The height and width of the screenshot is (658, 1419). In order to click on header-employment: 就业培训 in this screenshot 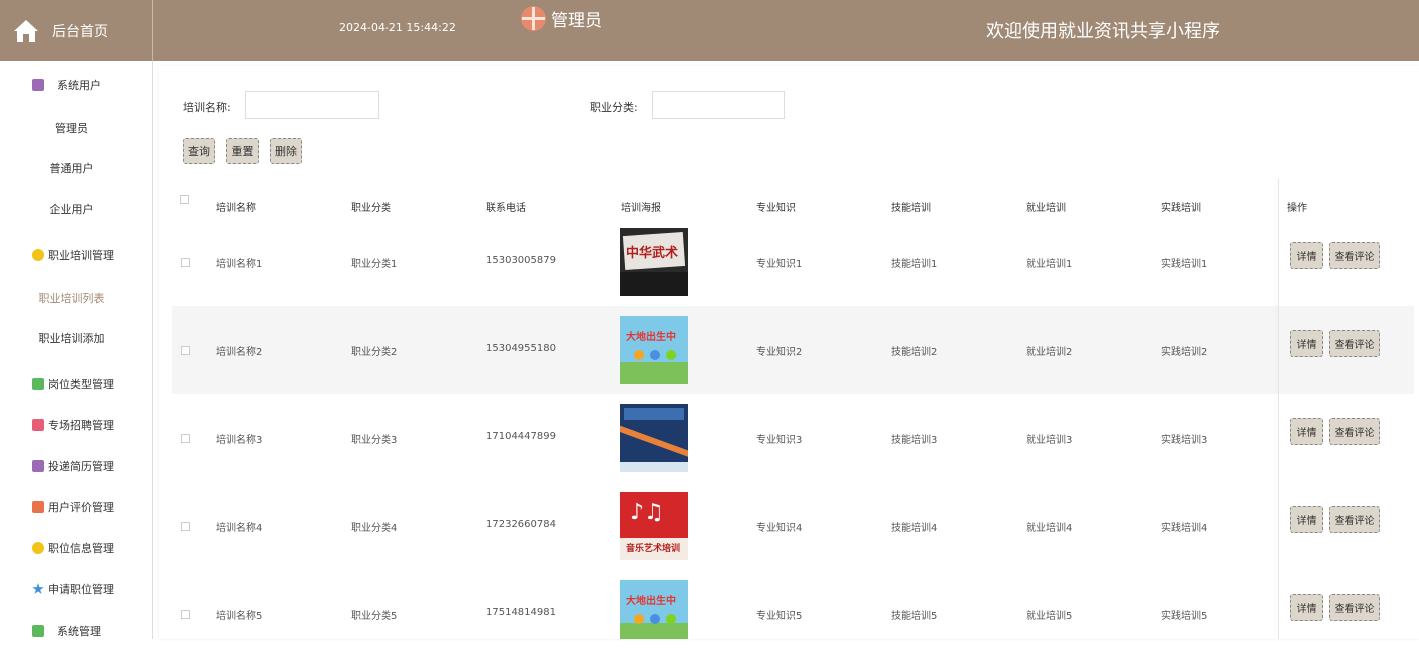, I will do `click(1046, 208)`.